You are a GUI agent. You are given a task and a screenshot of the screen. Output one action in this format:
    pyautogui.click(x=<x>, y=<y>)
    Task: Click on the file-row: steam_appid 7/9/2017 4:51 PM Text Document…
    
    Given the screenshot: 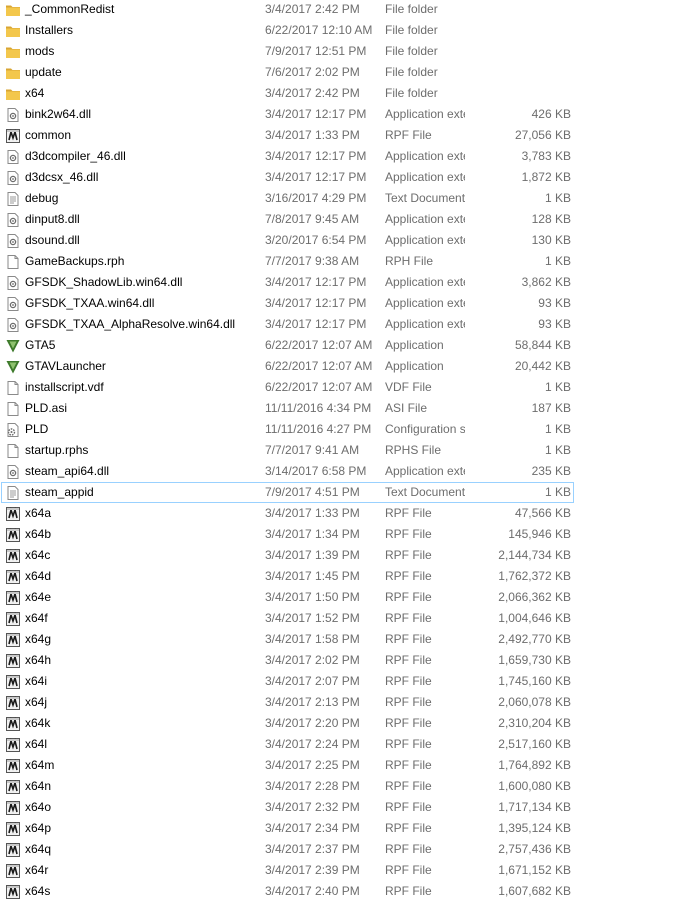 What is the action you would take?
    pyautogui.click(x=340, y=492)
    